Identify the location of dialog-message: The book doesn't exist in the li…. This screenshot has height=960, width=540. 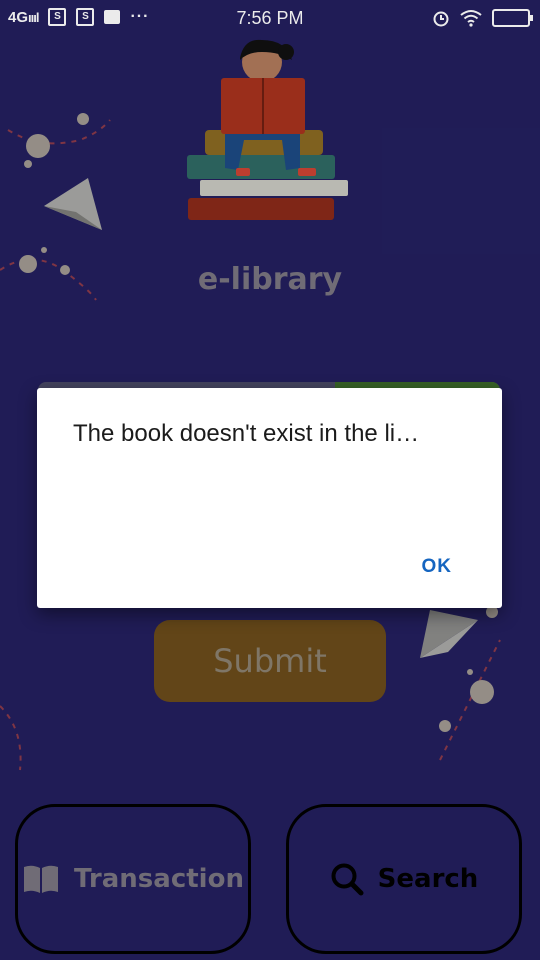
(246, 433).